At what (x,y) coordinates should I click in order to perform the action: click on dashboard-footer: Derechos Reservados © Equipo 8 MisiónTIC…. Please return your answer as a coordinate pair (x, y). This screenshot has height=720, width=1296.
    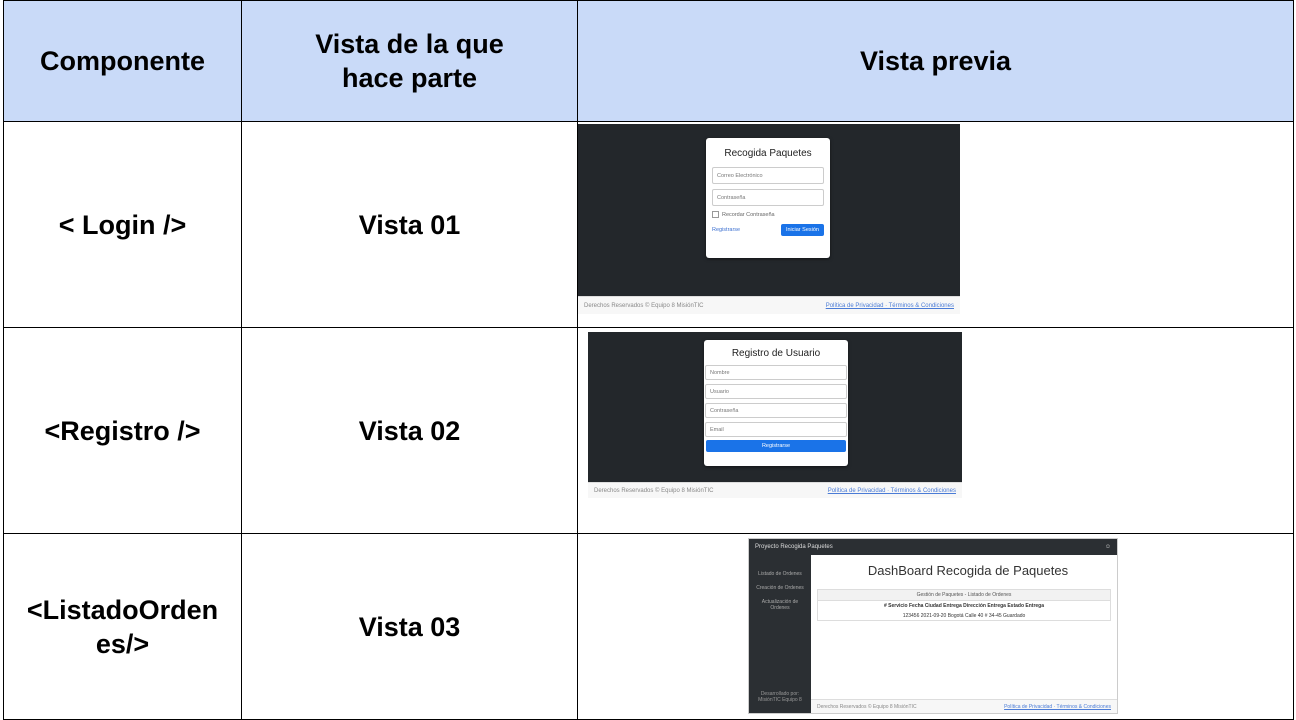
    Looking at the image, I should click on (964, 706).